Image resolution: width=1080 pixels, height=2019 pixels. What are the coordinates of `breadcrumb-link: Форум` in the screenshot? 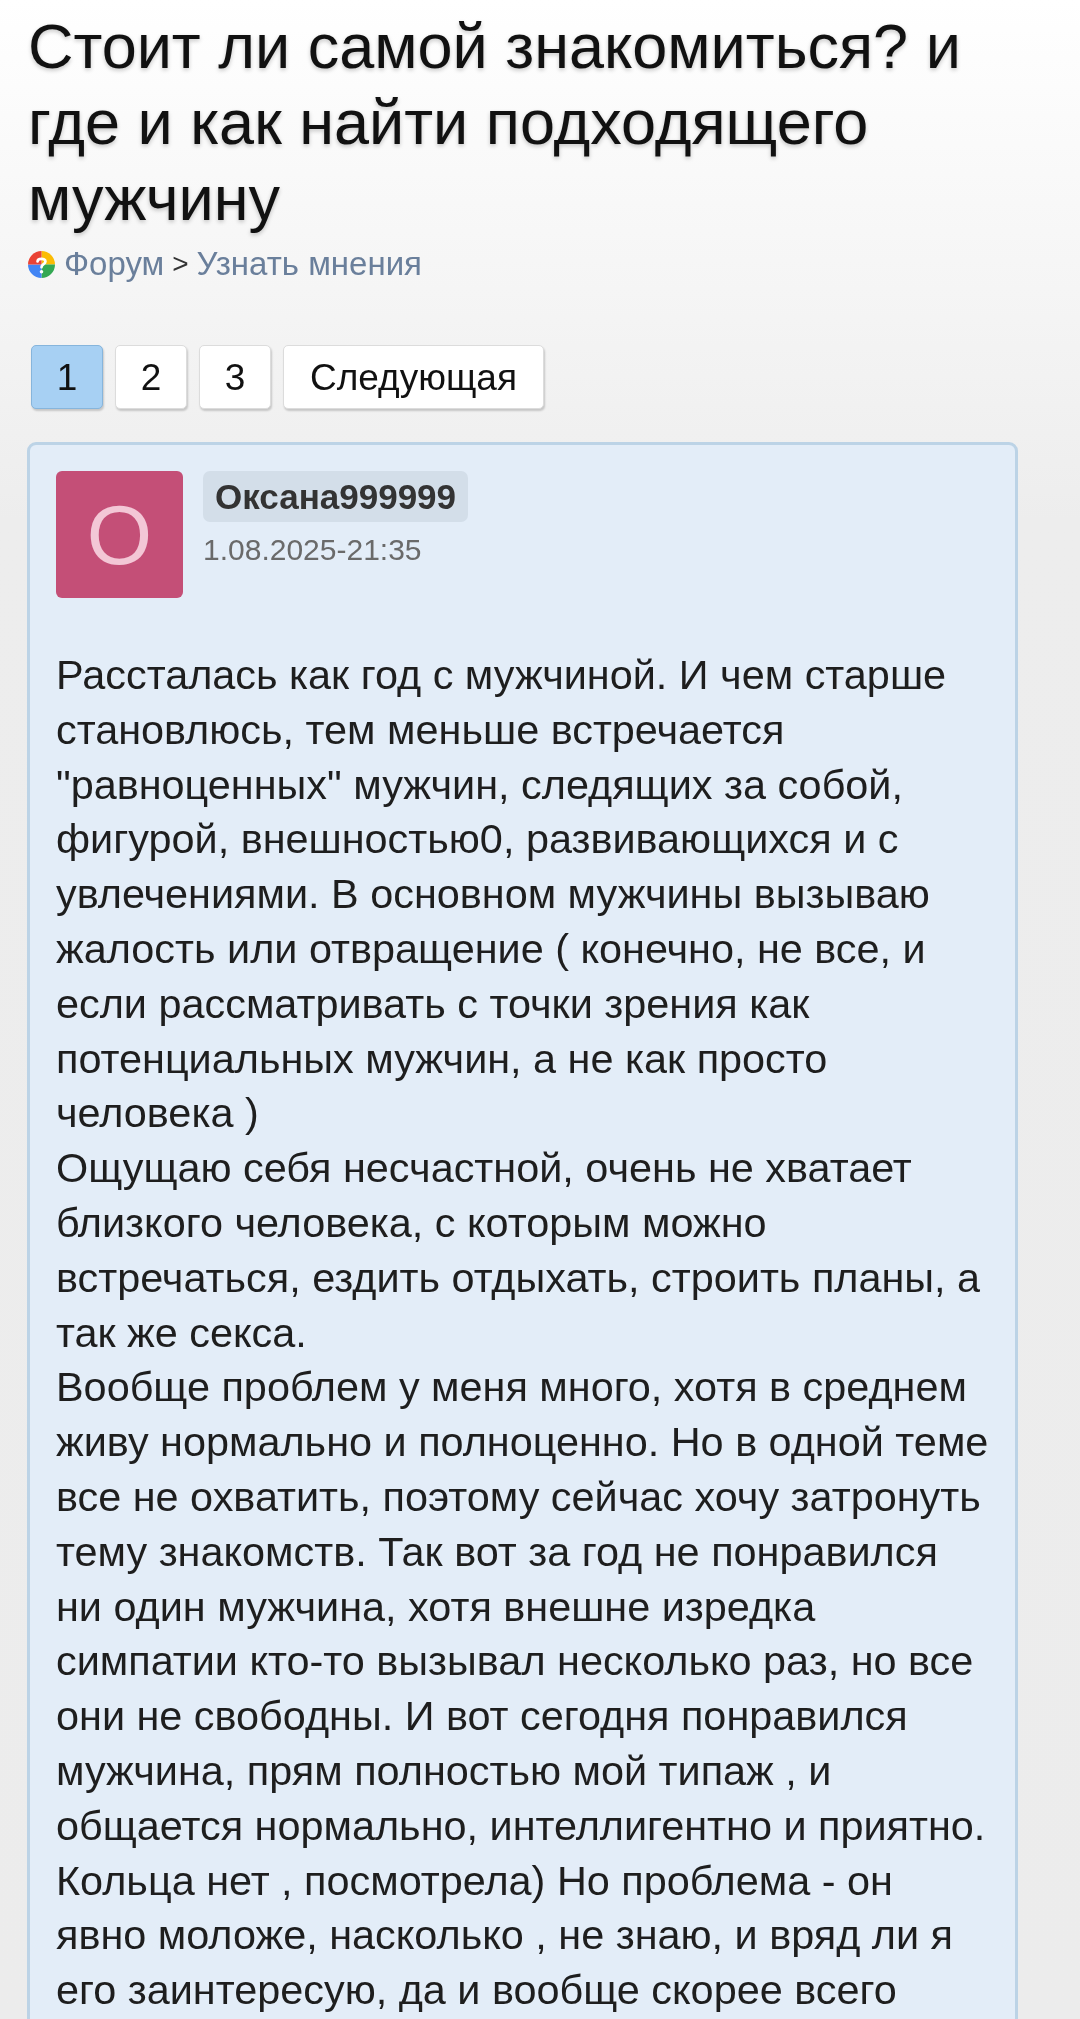 It's located at (114, 264).